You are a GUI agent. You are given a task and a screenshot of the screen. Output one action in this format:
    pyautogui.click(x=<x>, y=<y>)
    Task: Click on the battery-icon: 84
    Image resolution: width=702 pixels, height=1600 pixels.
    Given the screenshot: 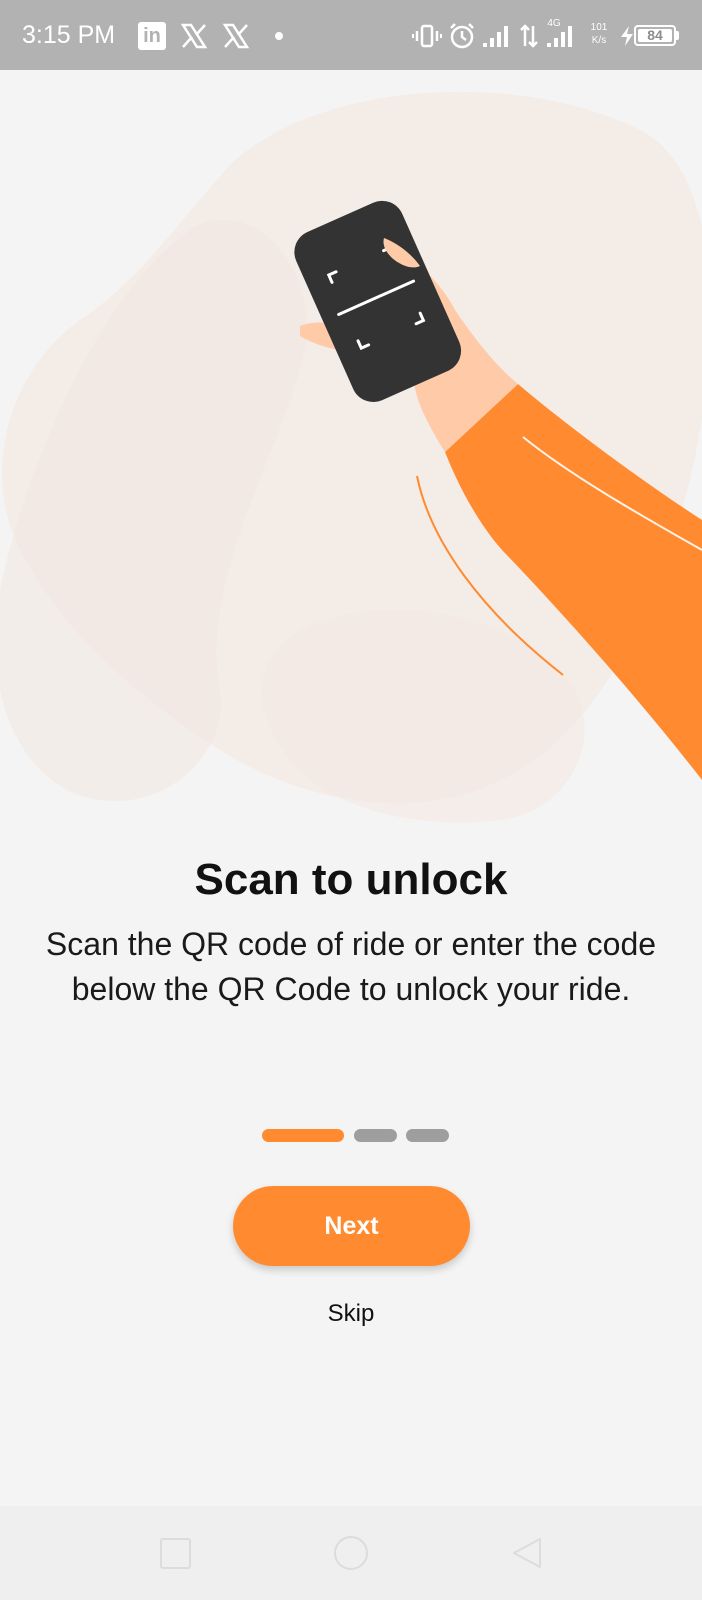 What is the action you would take?
    pyautogui.click(x=655, y=35)
    